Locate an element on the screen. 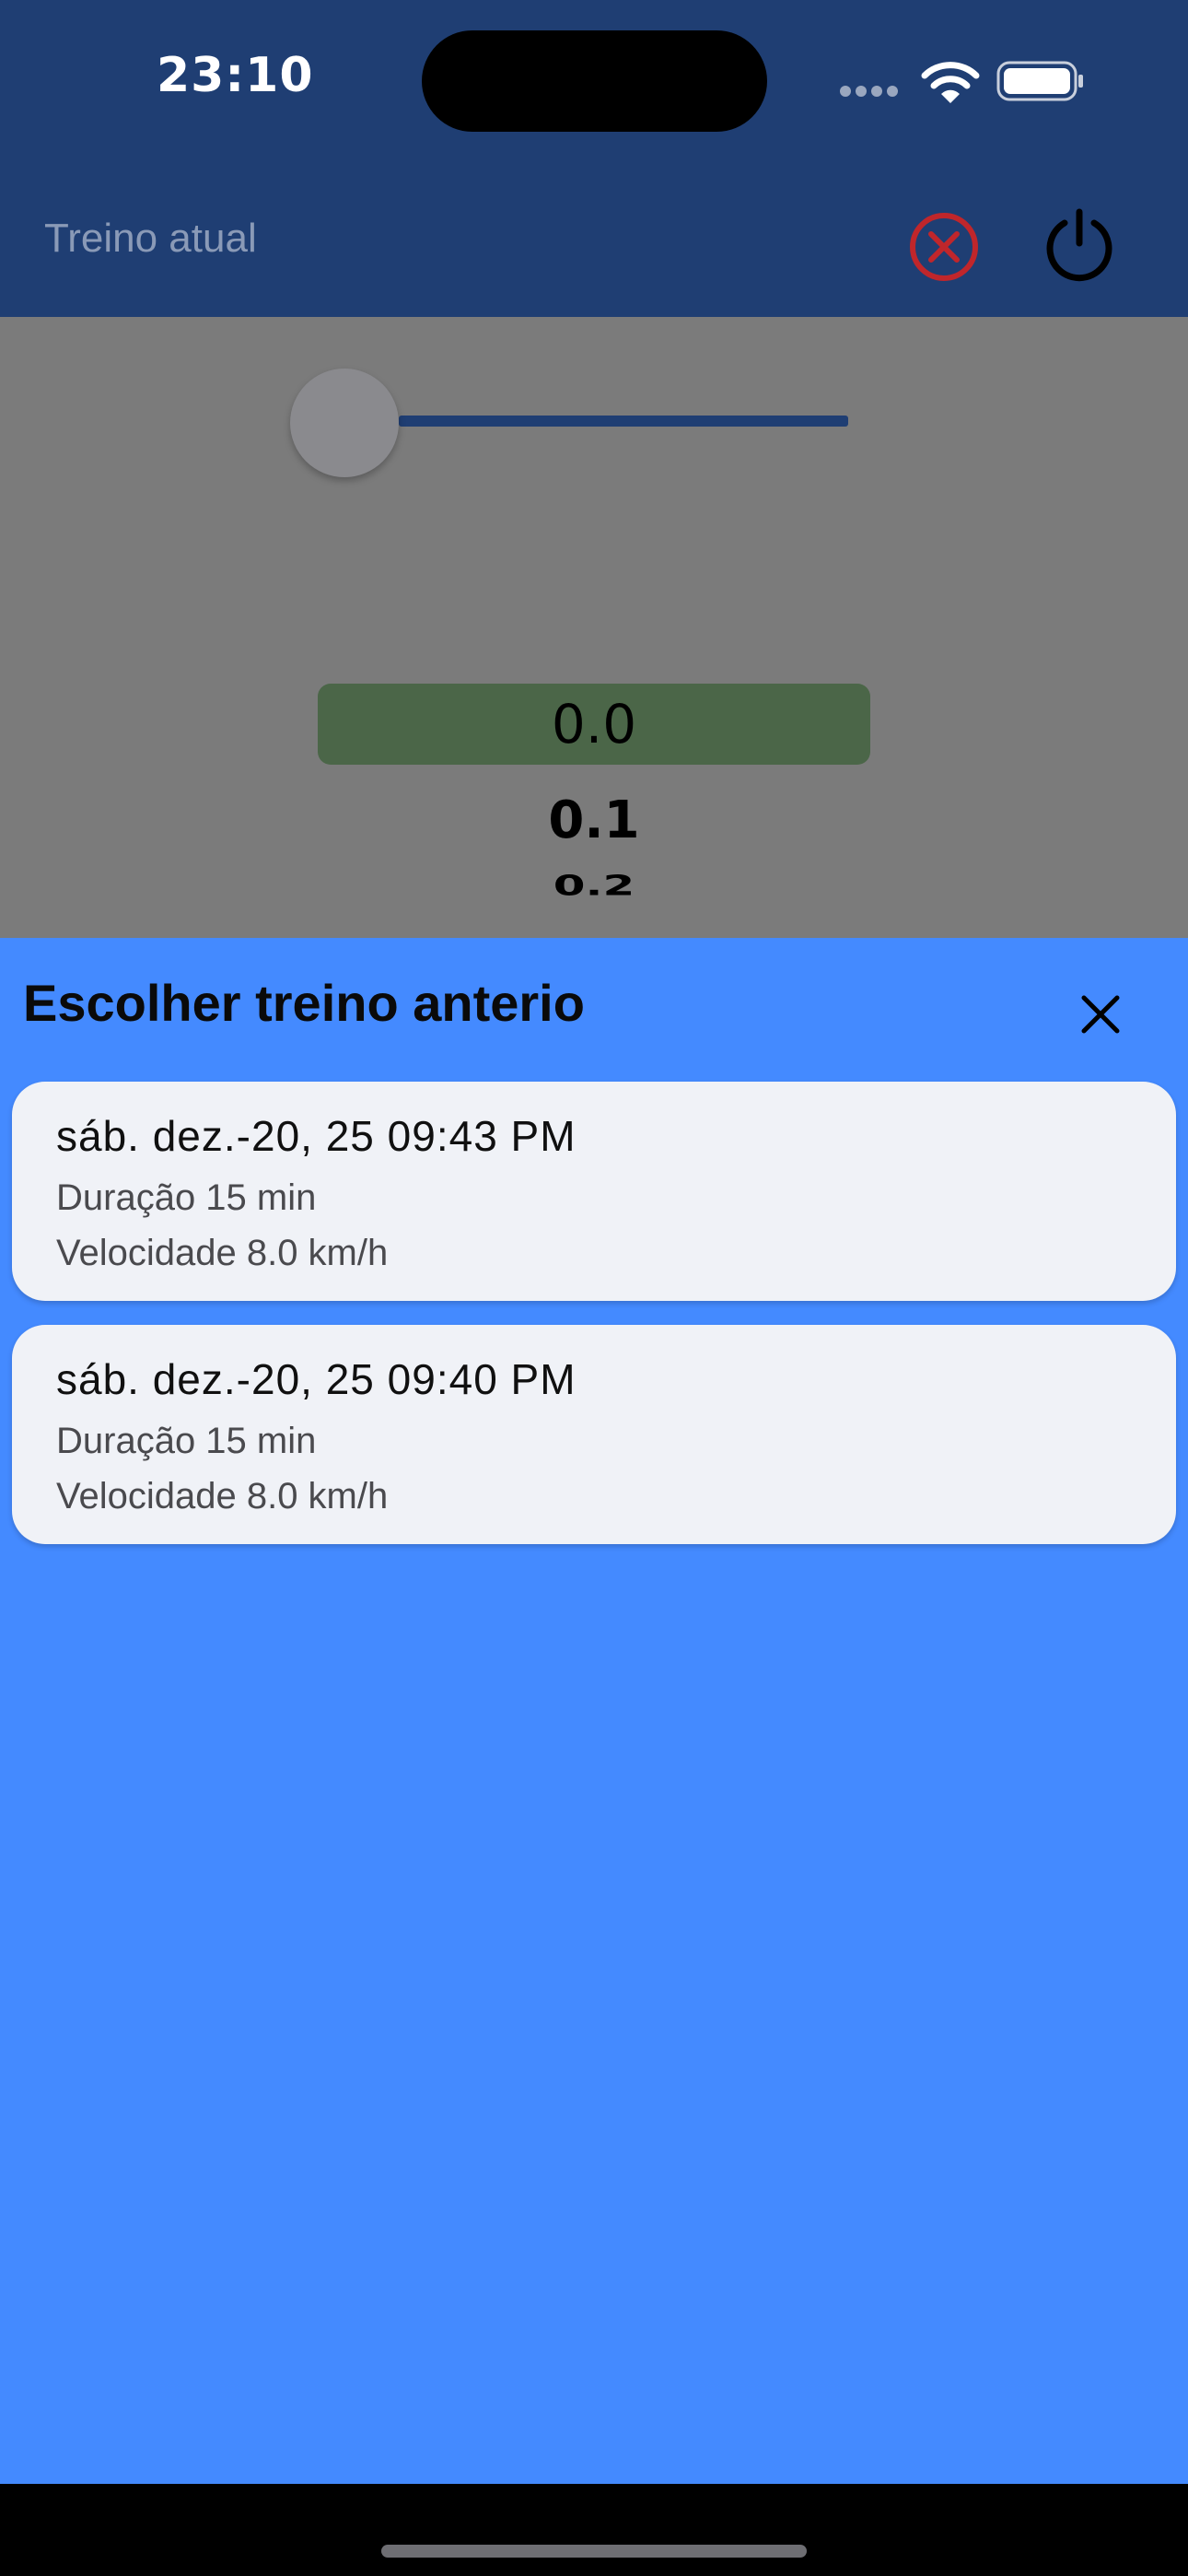 The height and width of the screenshot is (2576, 1188). app-header: Treino atual is located at coordinates (594, 237).